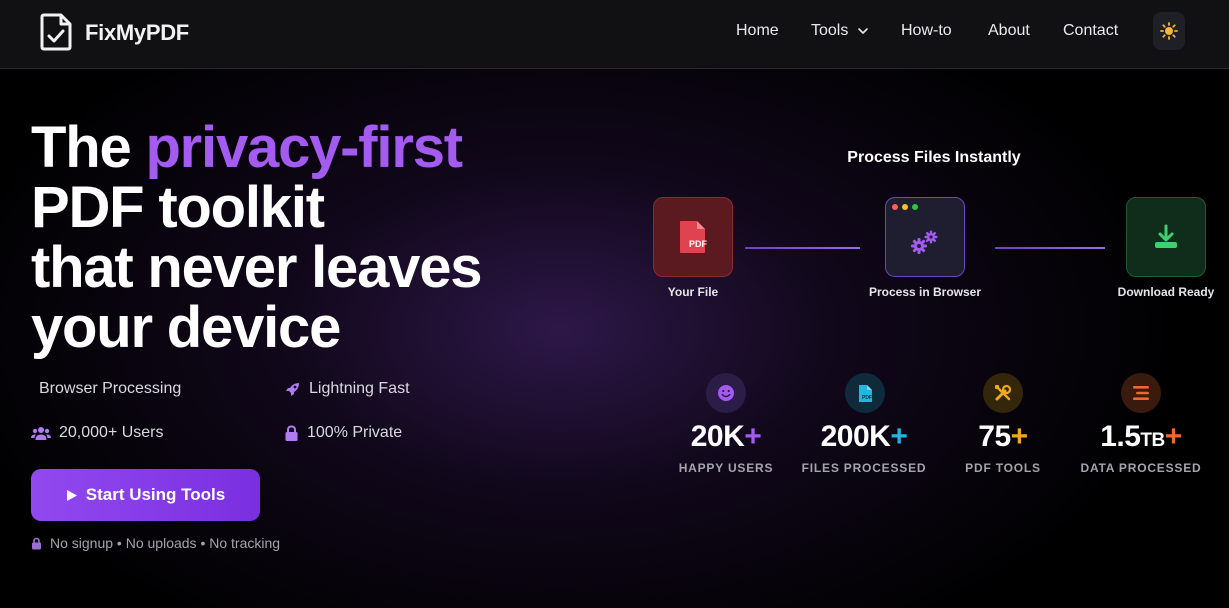 Image resolution: width=1229 pixels, height=608 pixels. Describe the element at coordinates (186, 327) in the screenshot. I see `hero-headline-line-4: your device` at that location.